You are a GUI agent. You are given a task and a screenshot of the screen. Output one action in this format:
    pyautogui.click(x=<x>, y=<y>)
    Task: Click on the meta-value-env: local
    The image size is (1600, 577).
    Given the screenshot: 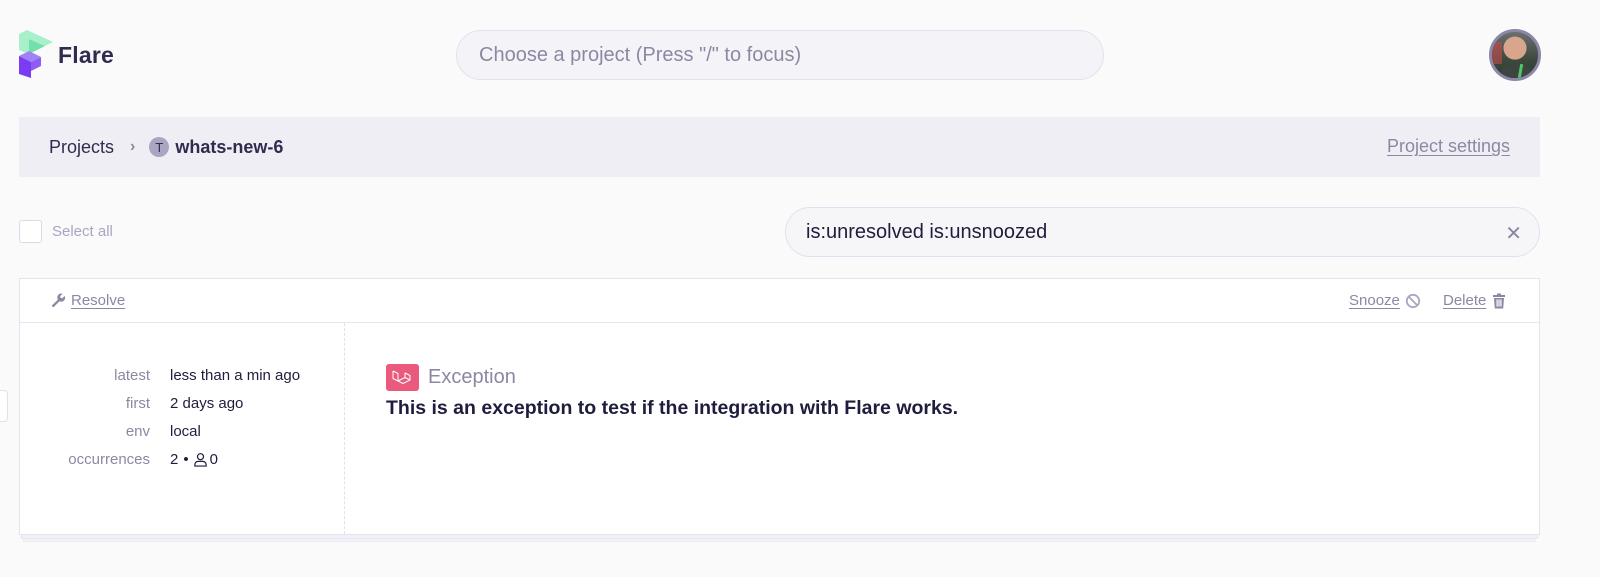 What is the action you would take?
    pyautogui.click(x=185, y=431)
    